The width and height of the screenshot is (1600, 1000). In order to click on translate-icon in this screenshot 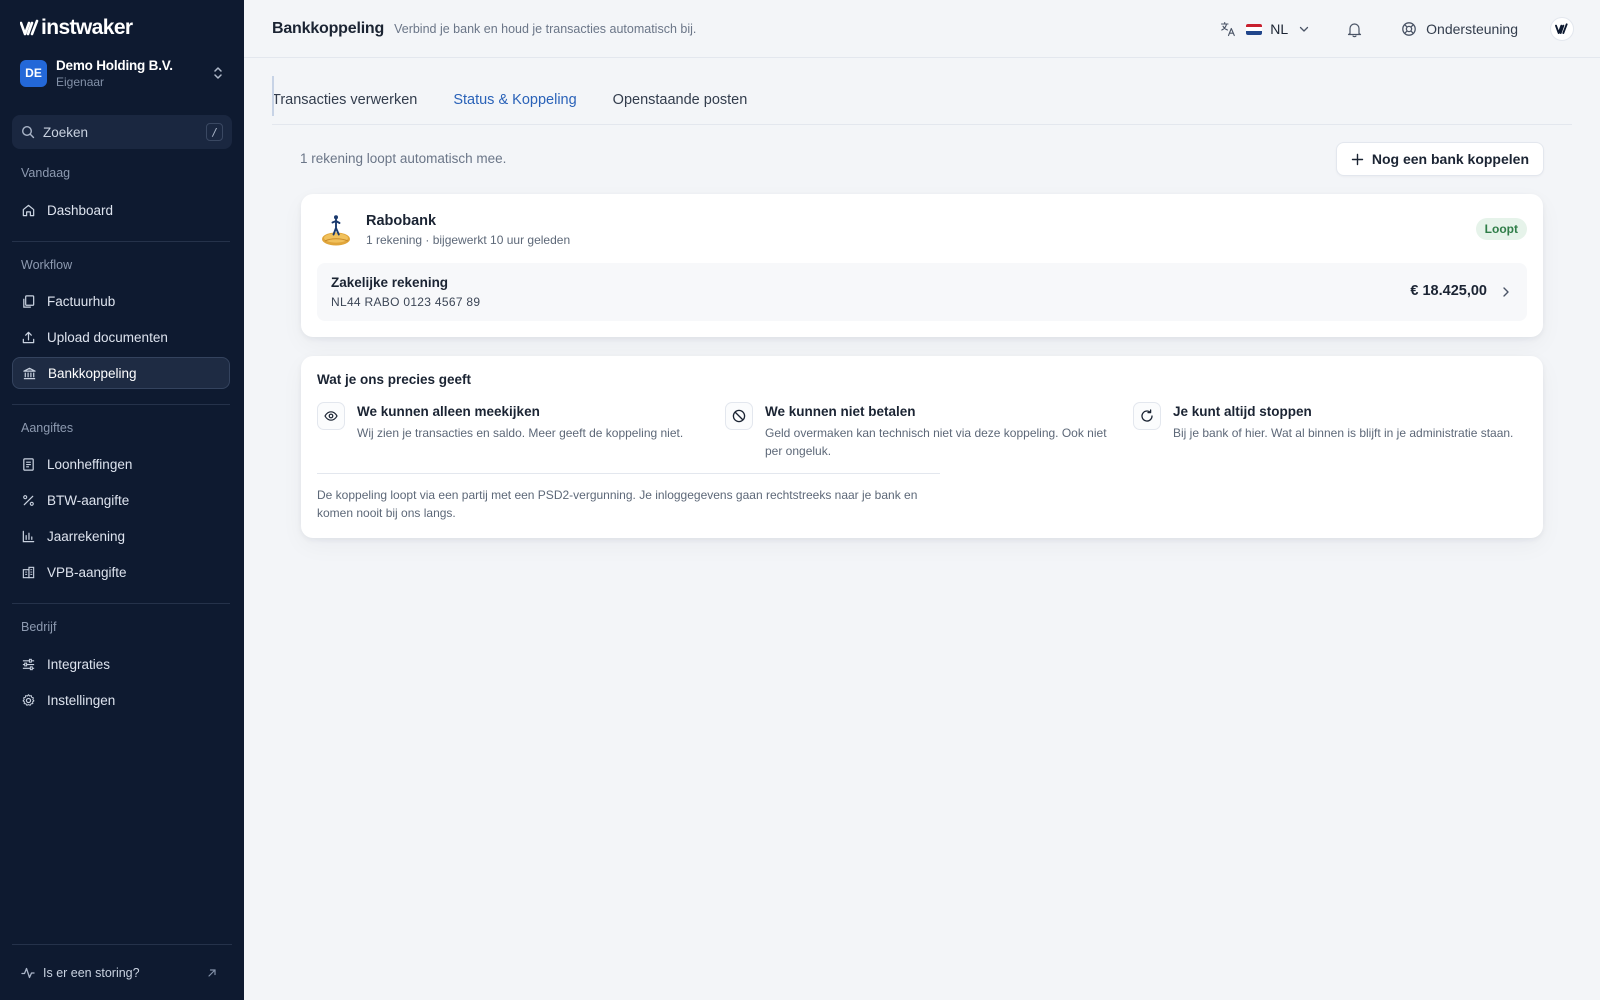, I will do `click(1228, 29)`.